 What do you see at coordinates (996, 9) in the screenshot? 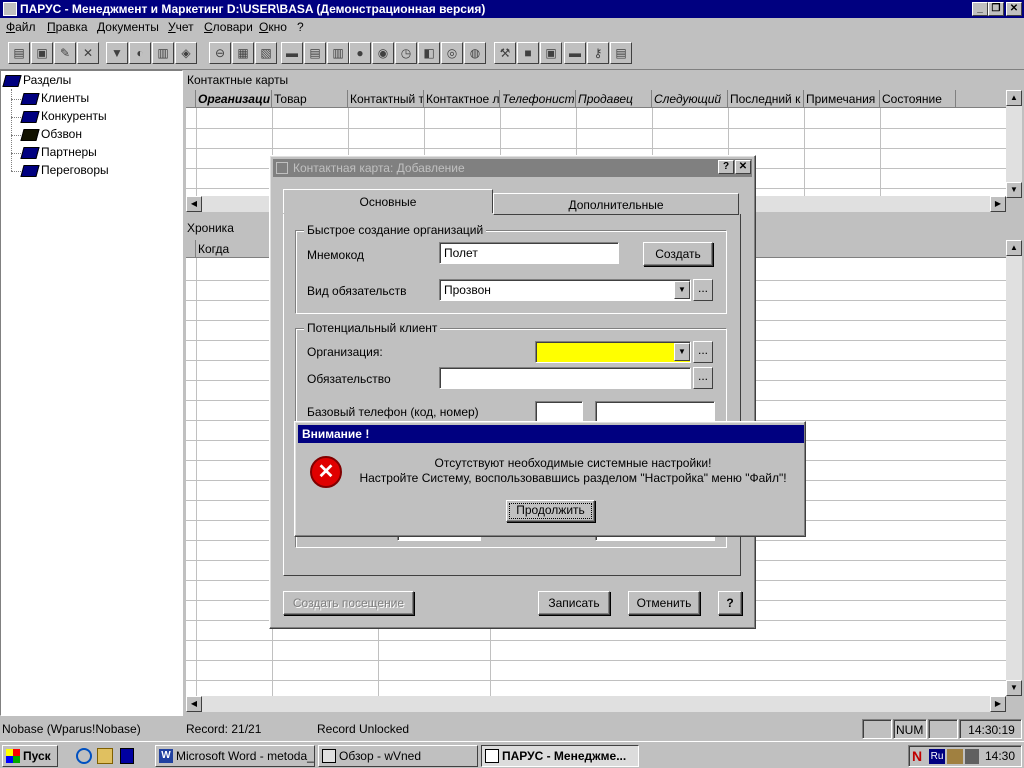
I see `restore-button: ❐` at bounding box center [996, 9].